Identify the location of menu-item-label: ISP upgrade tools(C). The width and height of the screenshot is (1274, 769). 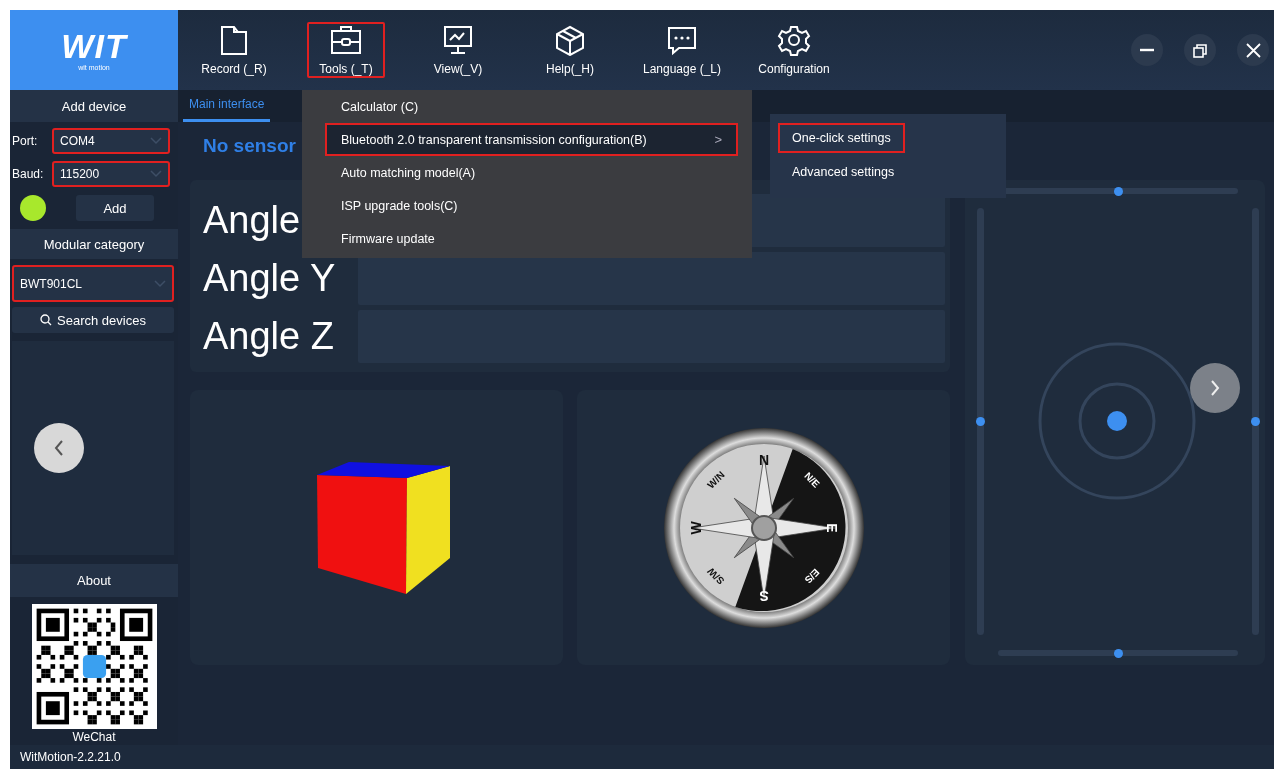
(399, 205).